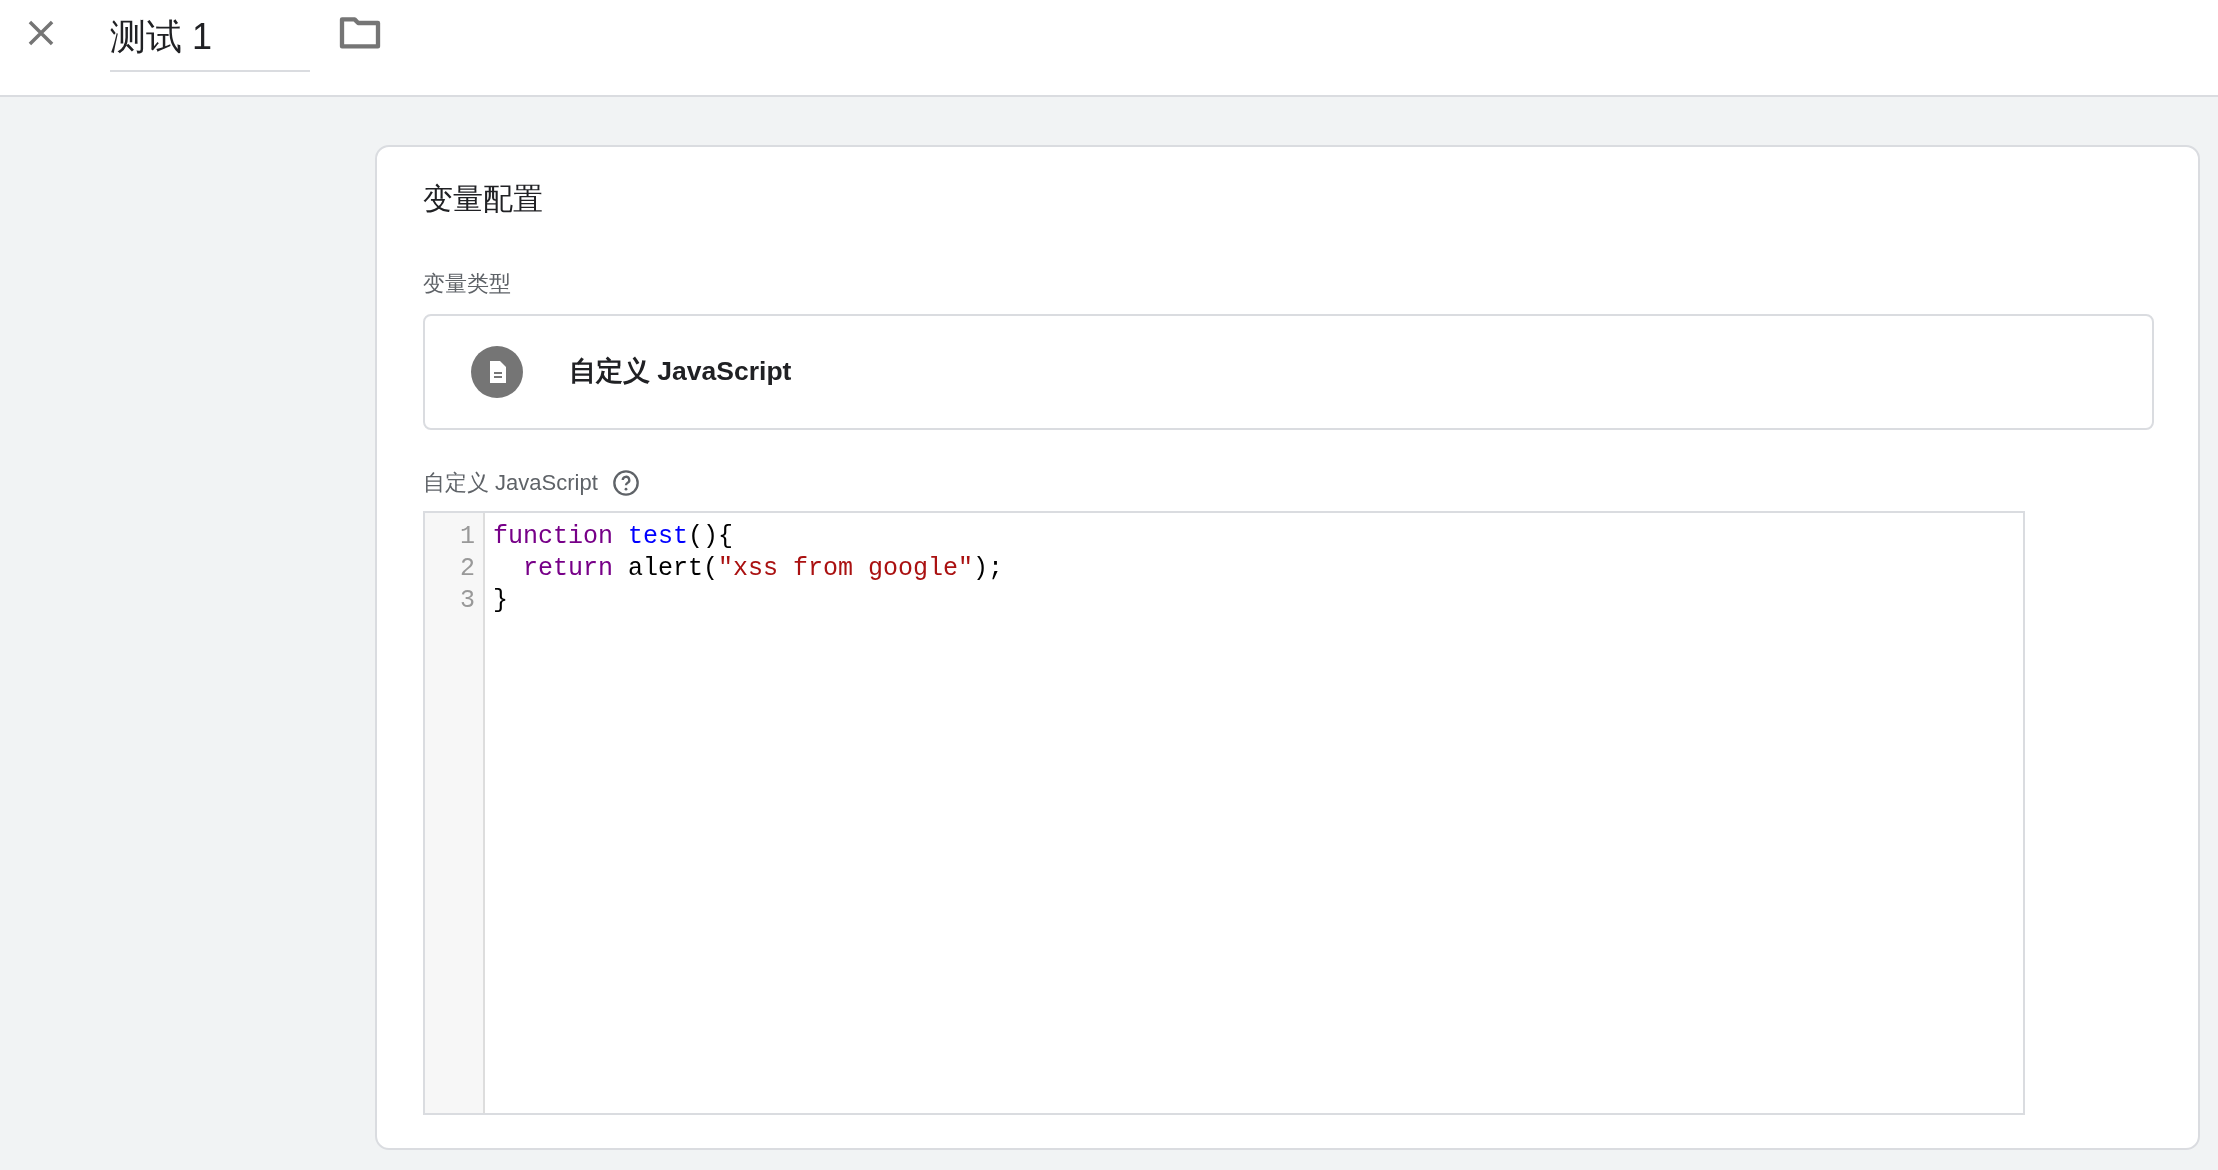 The width and height of the screenshot is (2218, 1170). Describe the element at coordinates (680, 372) in the screenshot. I see `variable-type-name: 自定义 JavaScript` at that location.